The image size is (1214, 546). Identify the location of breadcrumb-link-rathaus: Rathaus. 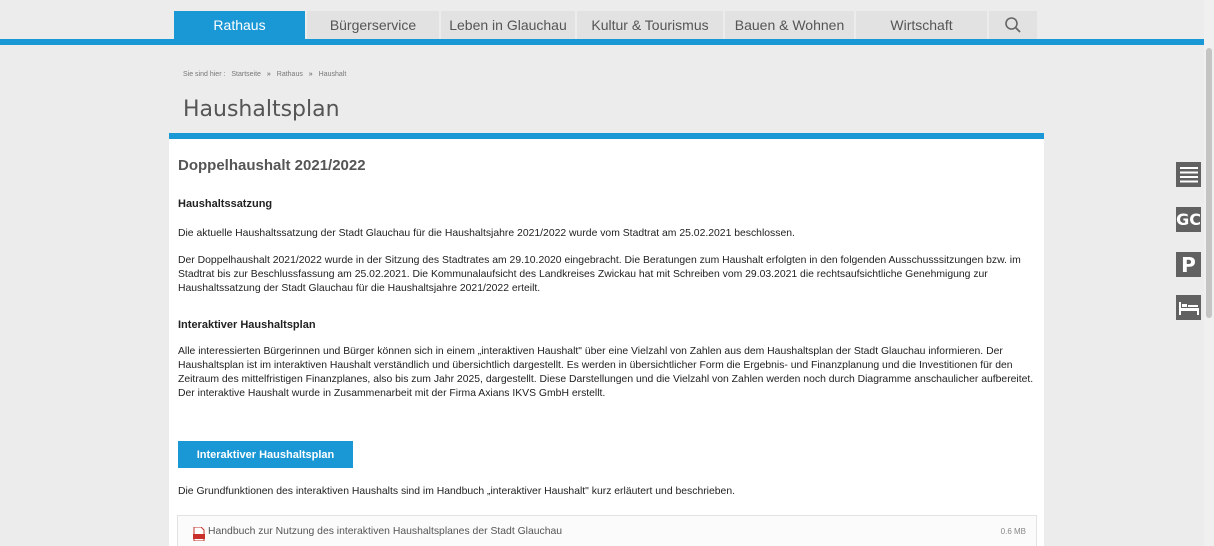
(290, 74).